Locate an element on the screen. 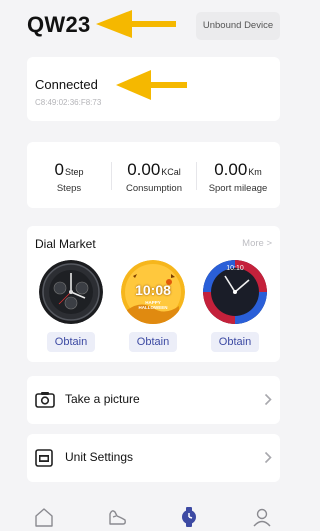 Image resolution: width=320 pixels, height=531 pixels. stat-steps: 0Step Steps is located at coordinates (69, 177).